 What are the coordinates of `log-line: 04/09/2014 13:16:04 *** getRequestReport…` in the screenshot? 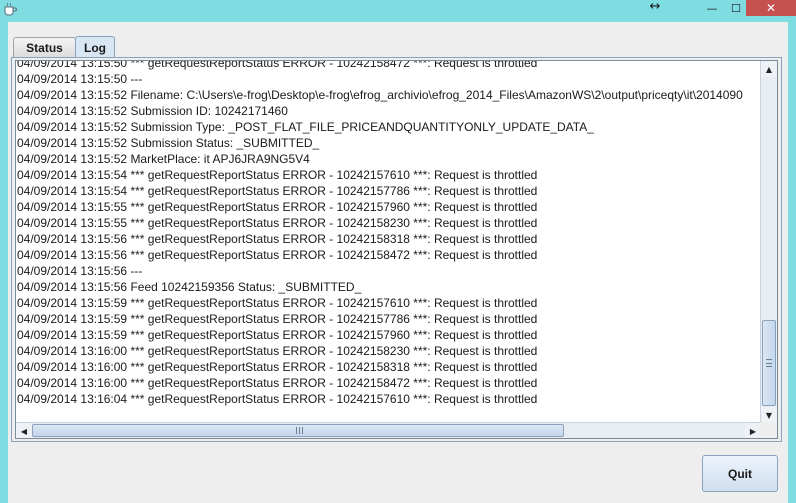 It's located at (277, 399).